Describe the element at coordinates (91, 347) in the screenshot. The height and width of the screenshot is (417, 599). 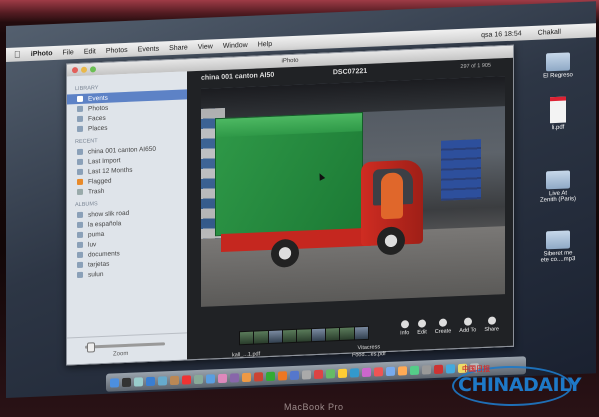
I see `zoom-slider-knob` at that location.